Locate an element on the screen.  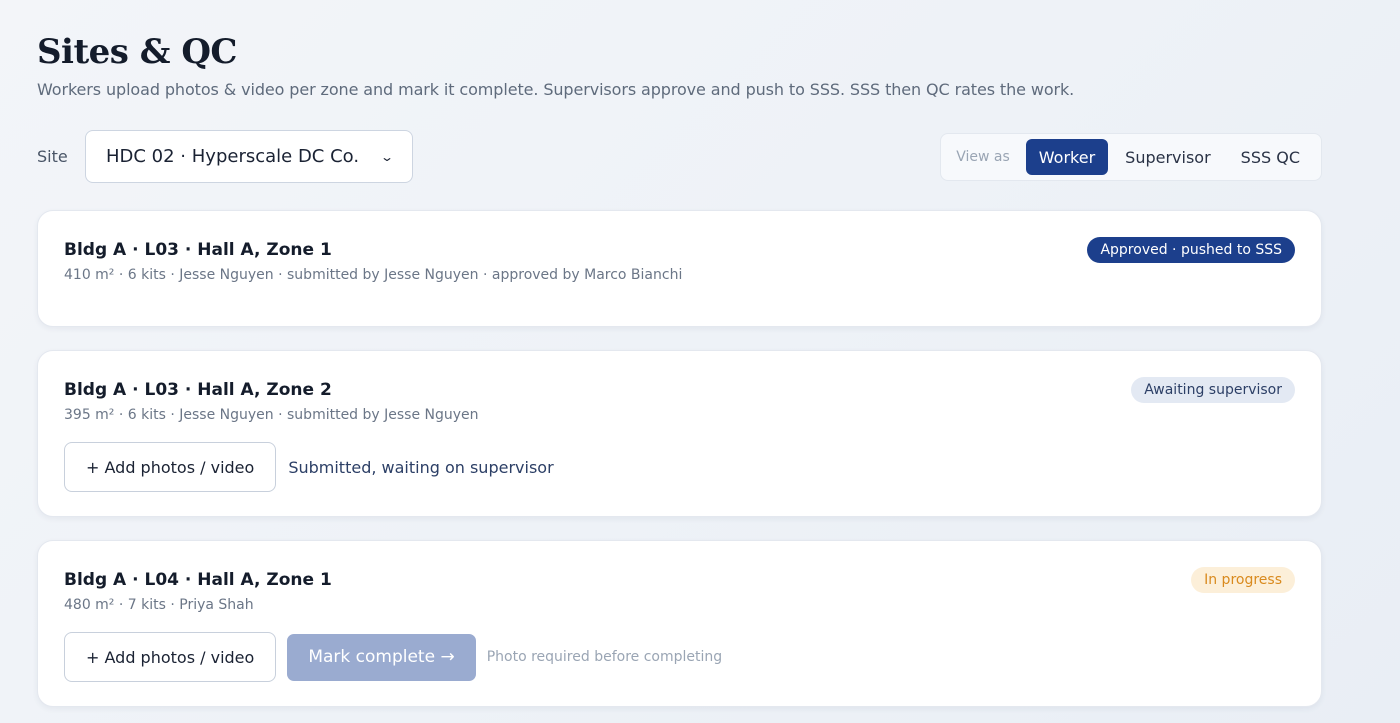
submission-note: Submitted, waiting on supervisor is located at coordinates (421, 467).